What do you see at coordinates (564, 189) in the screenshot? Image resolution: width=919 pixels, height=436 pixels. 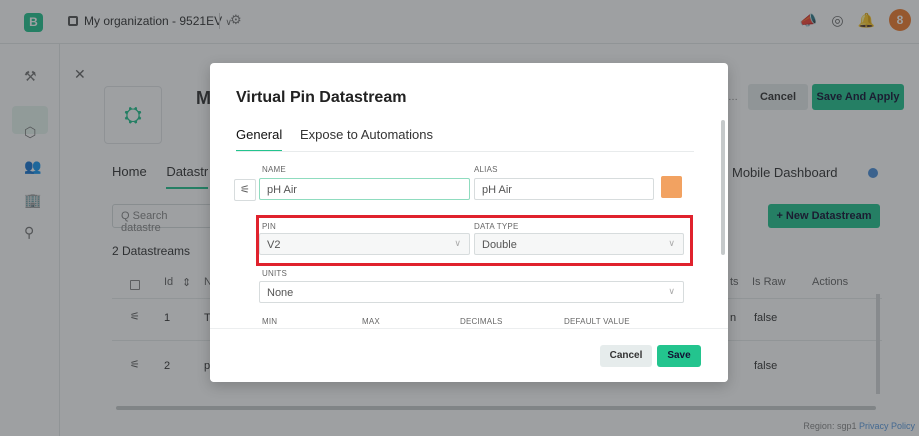 I see `alias-input: pH Air` at bounding box center [564, 189].